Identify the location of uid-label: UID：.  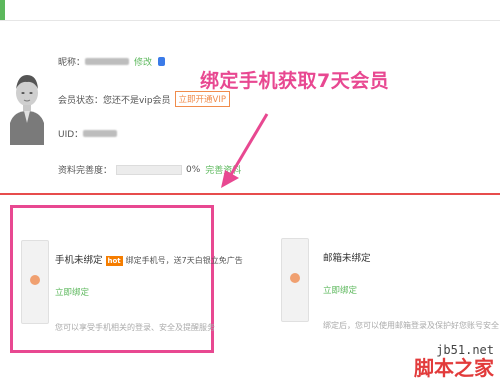
(71, 135).